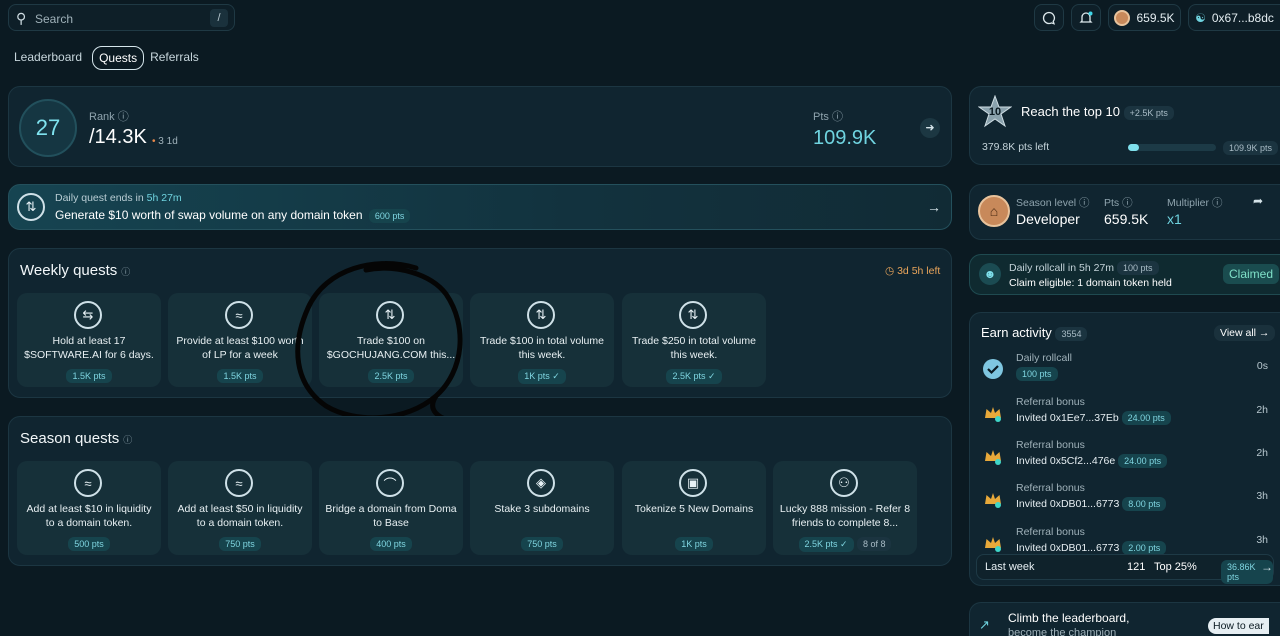  Describe the element at coordinates (391, 516) in the screenshot. I see `quest-title: Bridge a domain from Doma to Base` at that location.